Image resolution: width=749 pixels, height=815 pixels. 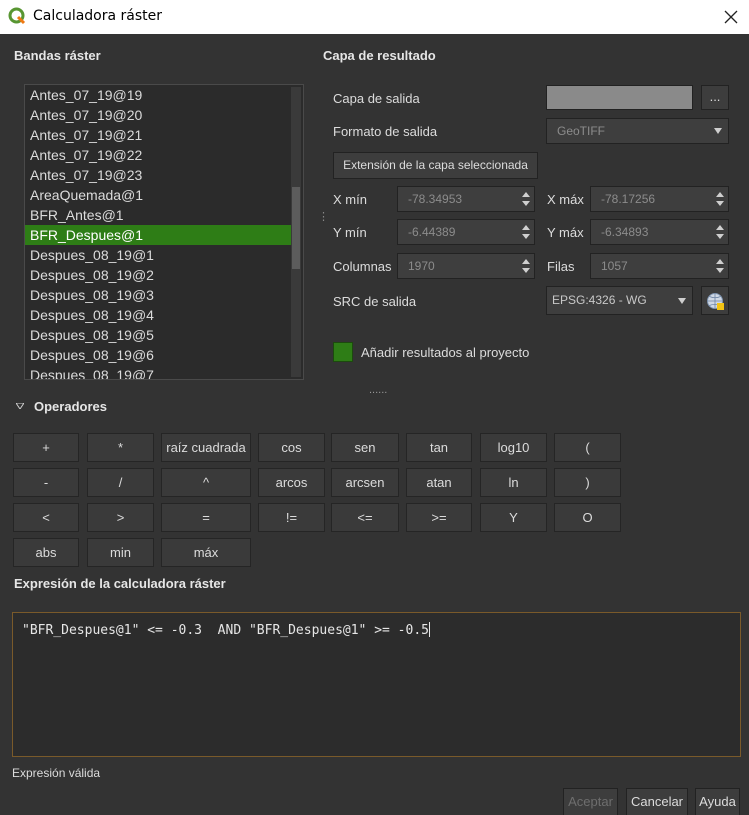 What do you see at coordinates (435, 199) in the screenshot?
I see `xmin-value: -78.34953` at bounding box center [435, 199].